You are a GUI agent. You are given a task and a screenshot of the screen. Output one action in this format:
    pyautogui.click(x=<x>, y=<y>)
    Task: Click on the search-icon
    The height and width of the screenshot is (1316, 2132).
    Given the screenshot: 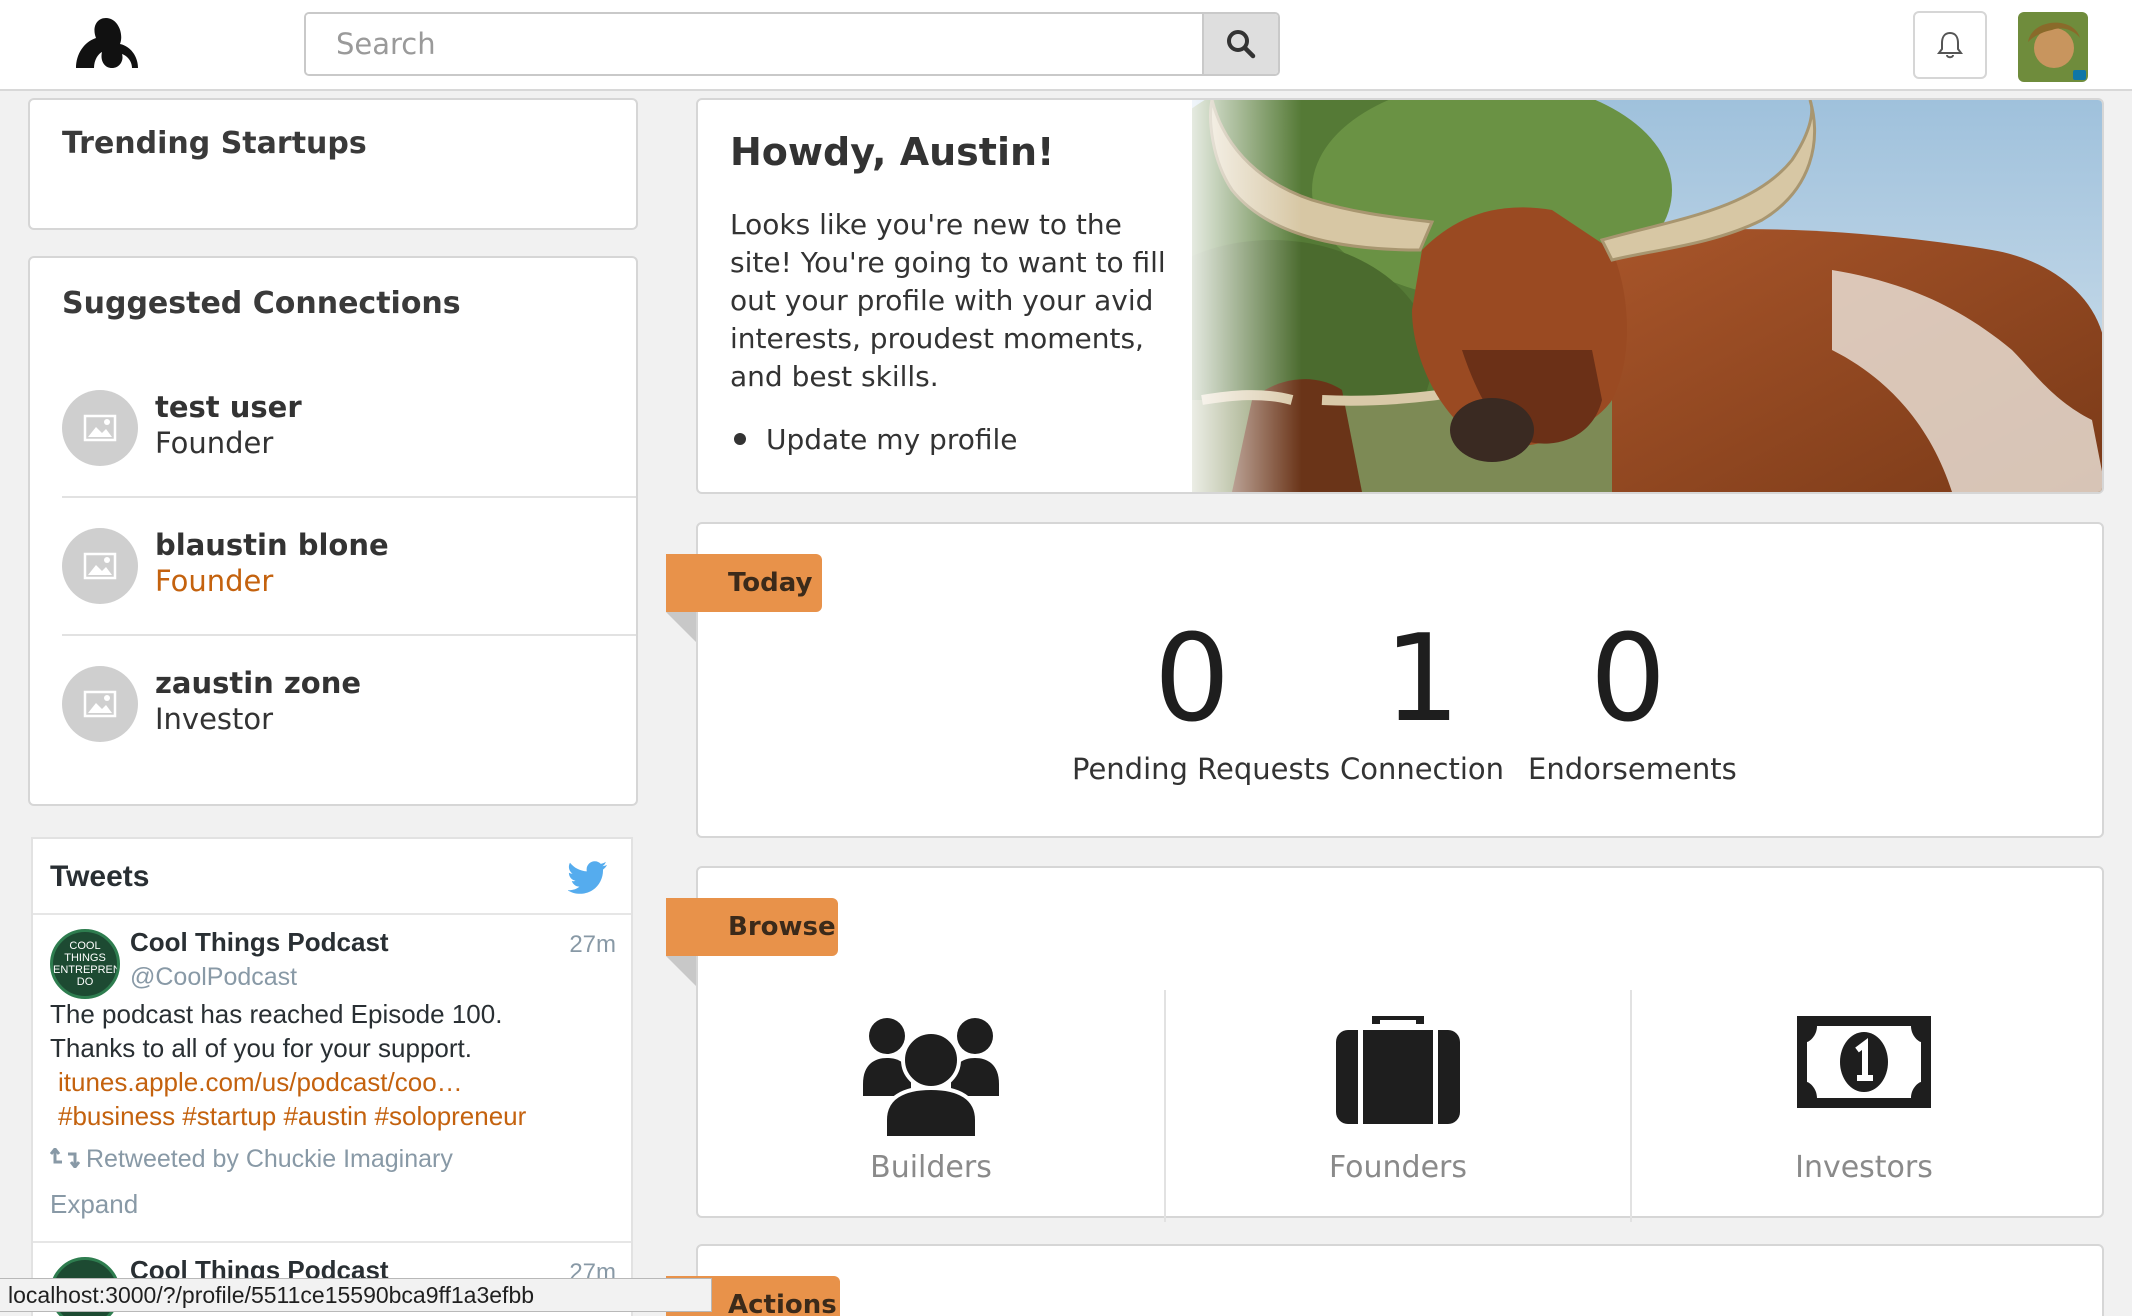 What is the action you would take?
    pyautogui.click(x=1241, y=44)
    